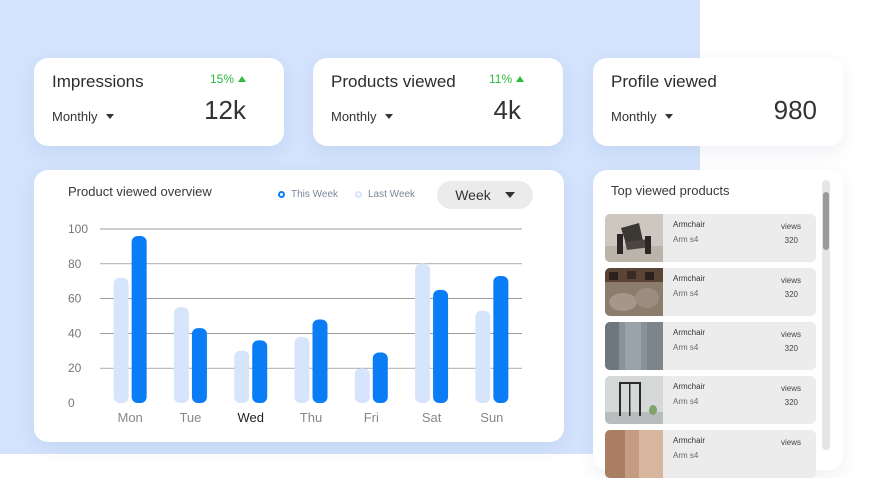  What do you see at coordinates (501, 79) in the screenshot?
I see `delta-value: 11%` at bounding box center [501, 79].